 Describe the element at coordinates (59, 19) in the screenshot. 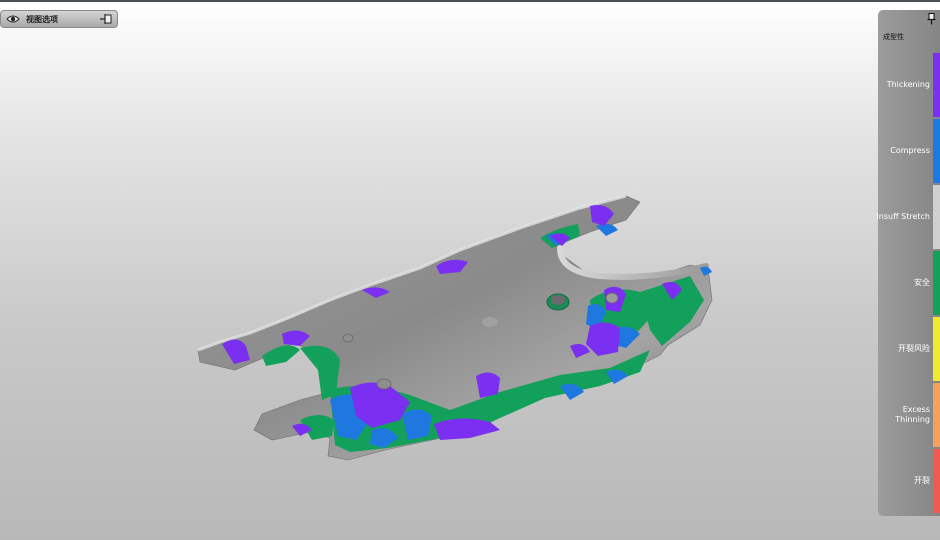

I see `view-options-toolbar: 视图选项` at that location.